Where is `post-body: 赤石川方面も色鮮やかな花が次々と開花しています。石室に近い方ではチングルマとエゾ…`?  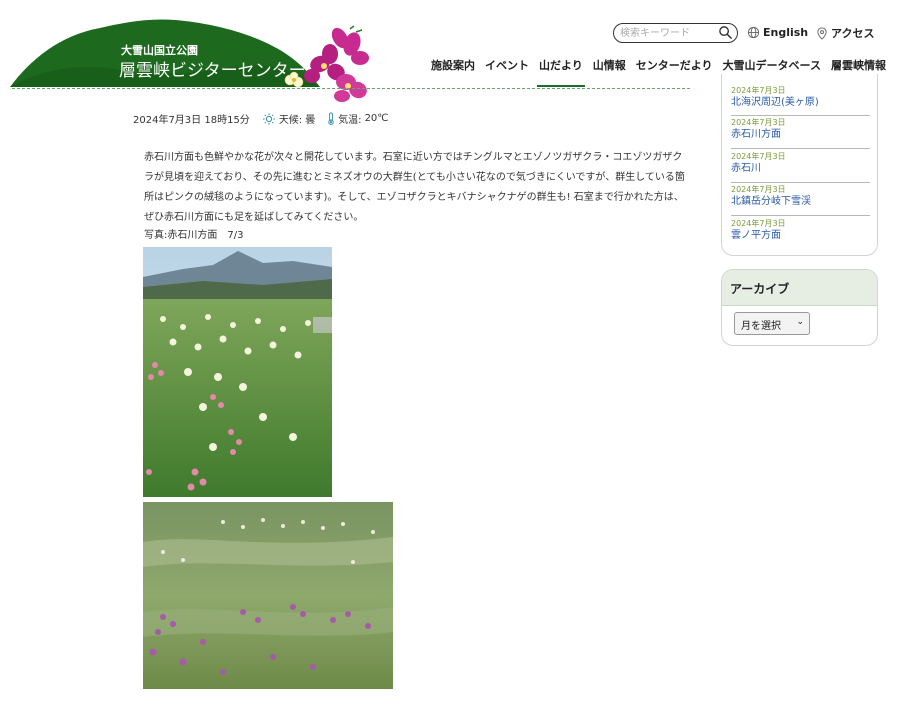
post-body: 赤石川方面も色鮮やかな花が次々と開花しています。石室に近い方ではチングルマとエゾ… is located at coordinates (414, 187).